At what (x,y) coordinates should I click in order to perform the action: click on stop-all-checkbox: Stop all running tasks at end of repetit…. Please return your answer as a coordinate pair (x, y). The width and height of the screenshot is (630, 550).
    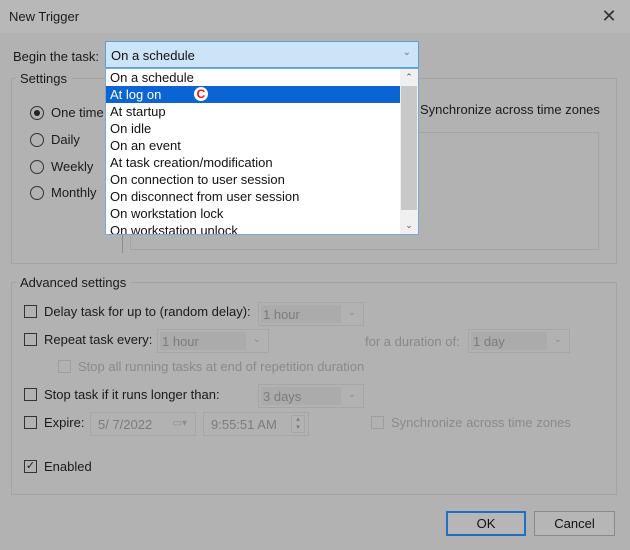
    Looking at the image, I should click on (211, 366).